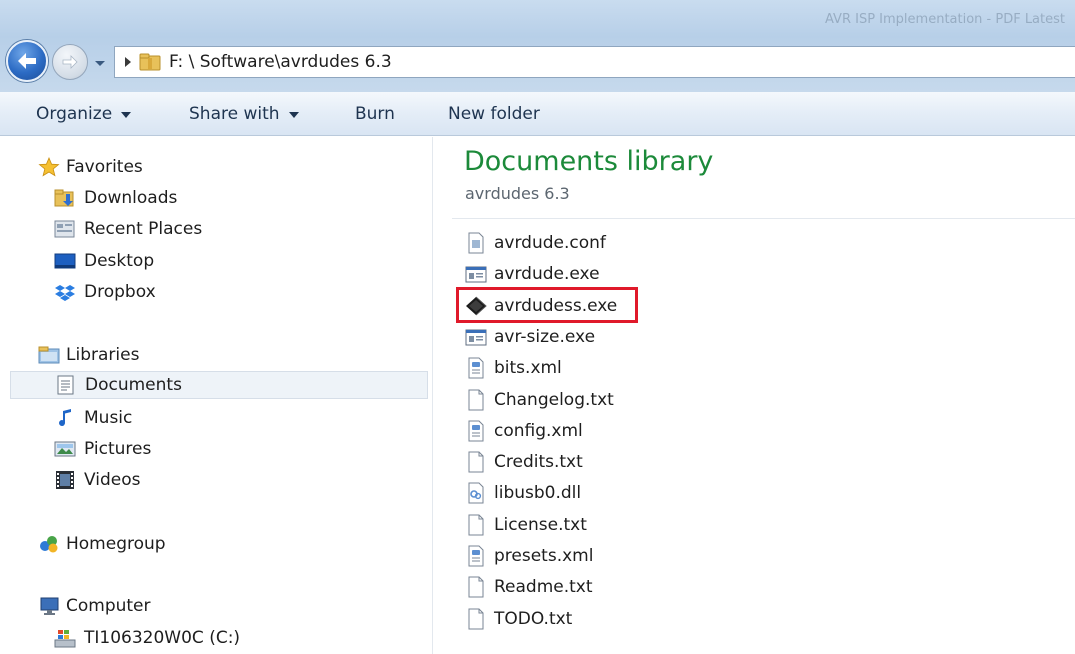 This screenshot has height=654, width=1075. I want to click on nav-drive-c: TI106320W0C (C:), so click(147, 638).